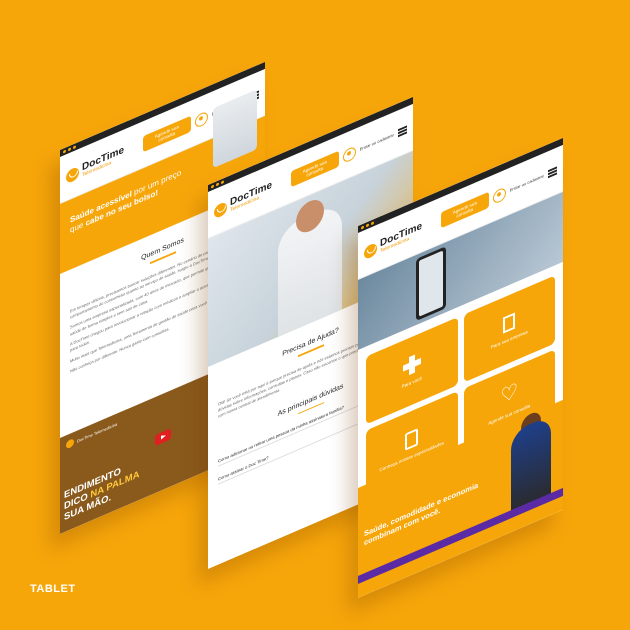 The height and width of the screenshot is (630, 630). Describe the element at coordinates (97, 432) in the screenshot. I see `channel-name: DocTime Telemedicina` at that location.